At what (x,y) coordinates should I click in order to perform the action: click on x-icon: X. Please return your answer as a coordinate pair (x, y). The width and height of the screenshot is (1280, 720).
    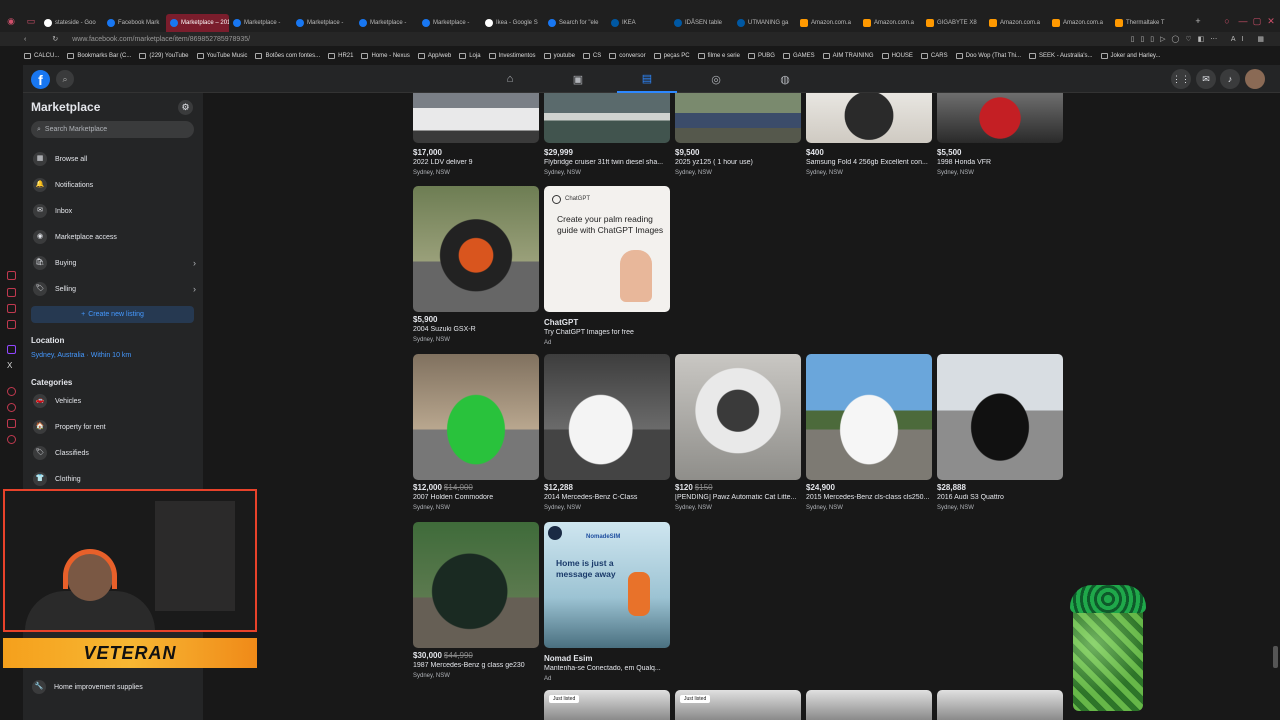
    Looking at the image, I should click on (11, 365).